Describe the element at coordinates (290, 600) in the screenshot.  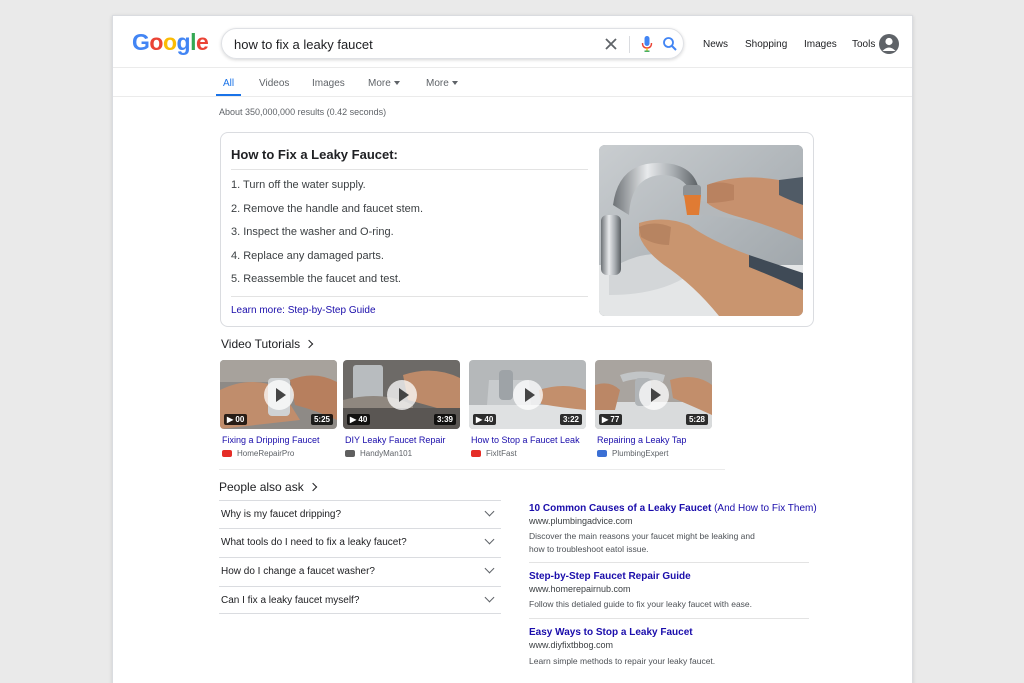
I see `paa-question-text: Can I fix a leaky faucet myself?` at that location.